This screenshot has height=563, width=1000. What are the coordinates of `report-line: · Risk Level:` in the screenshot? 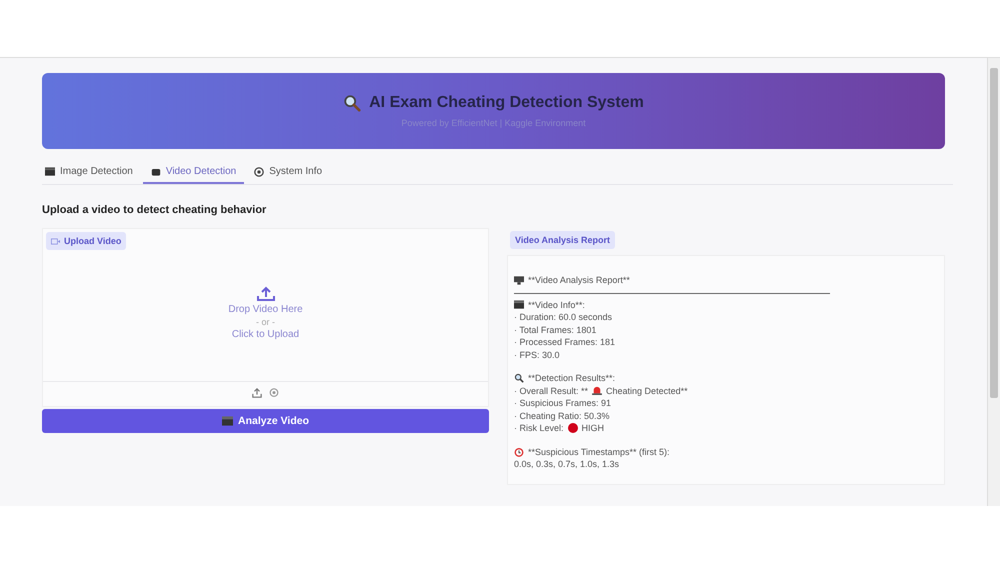 It's located at (539, 428).